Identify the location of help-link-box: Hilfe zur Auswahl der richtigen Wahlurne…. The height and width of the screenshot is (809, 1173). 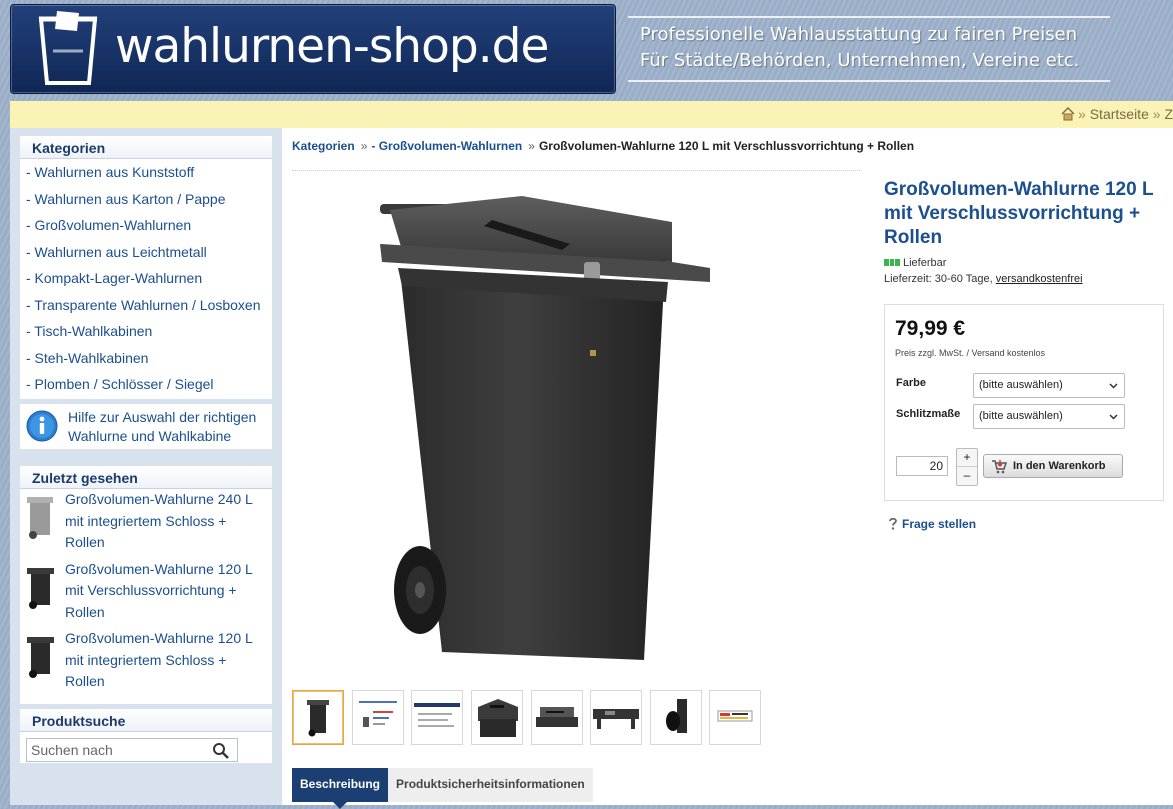
(146, 426).